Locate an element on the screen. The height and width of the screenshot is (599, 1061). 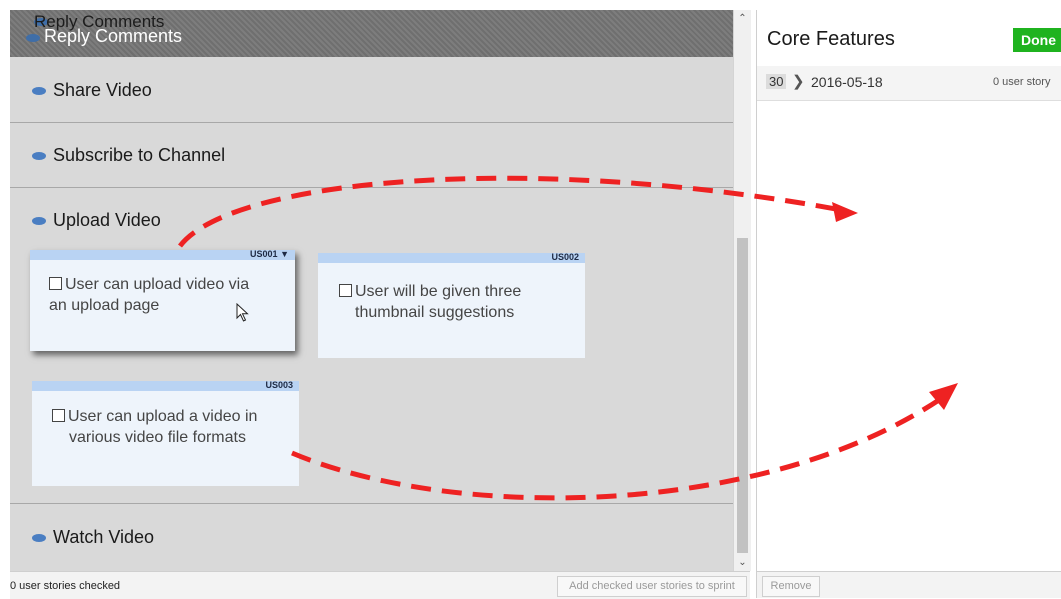
drag-arrow-bottom is located at coordinates (617, 448).